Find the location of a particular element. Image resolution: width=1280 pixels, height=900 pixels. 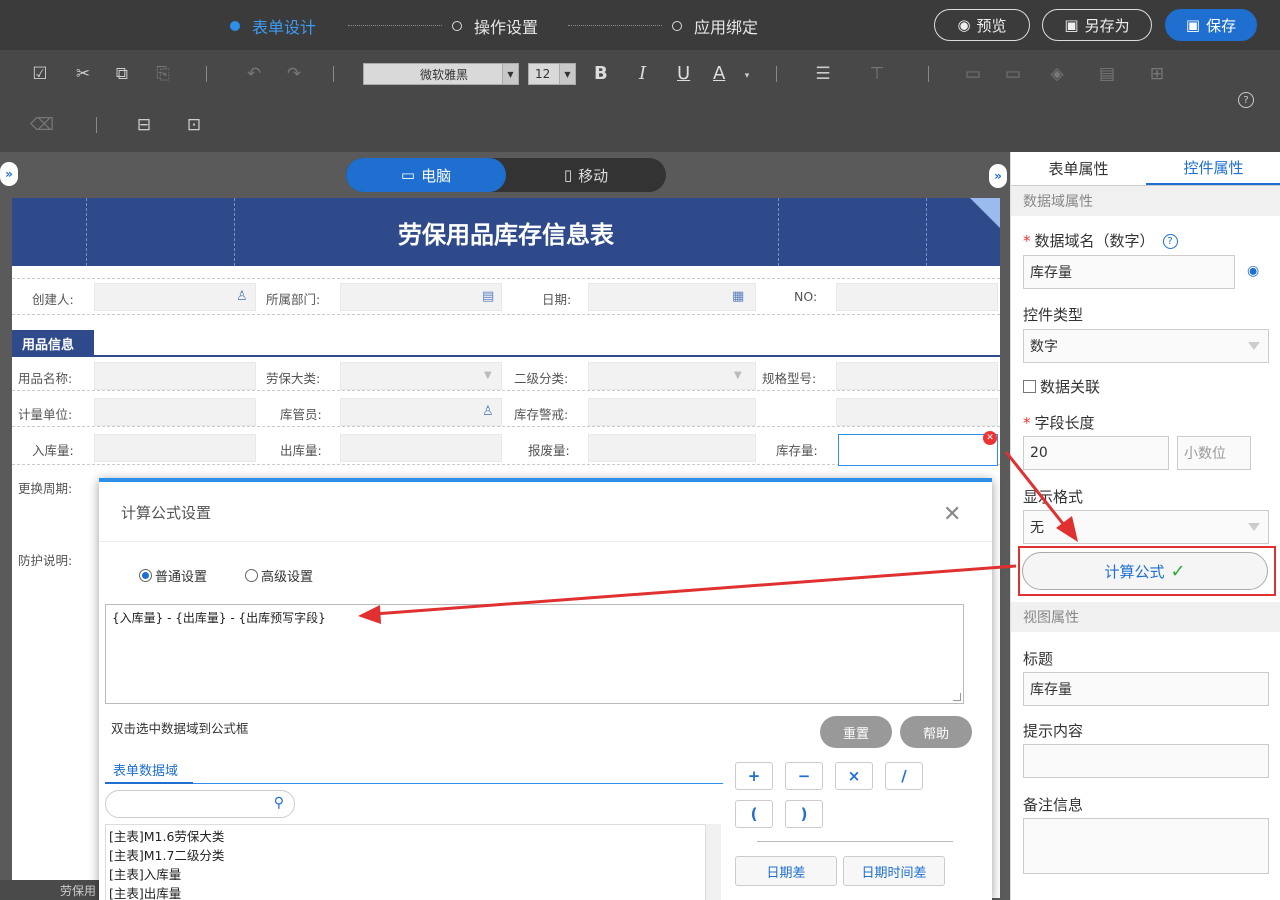

formula-textarea: {入库量} - {出库量} - {出库预写字段} is located at coordinates (534, 654).